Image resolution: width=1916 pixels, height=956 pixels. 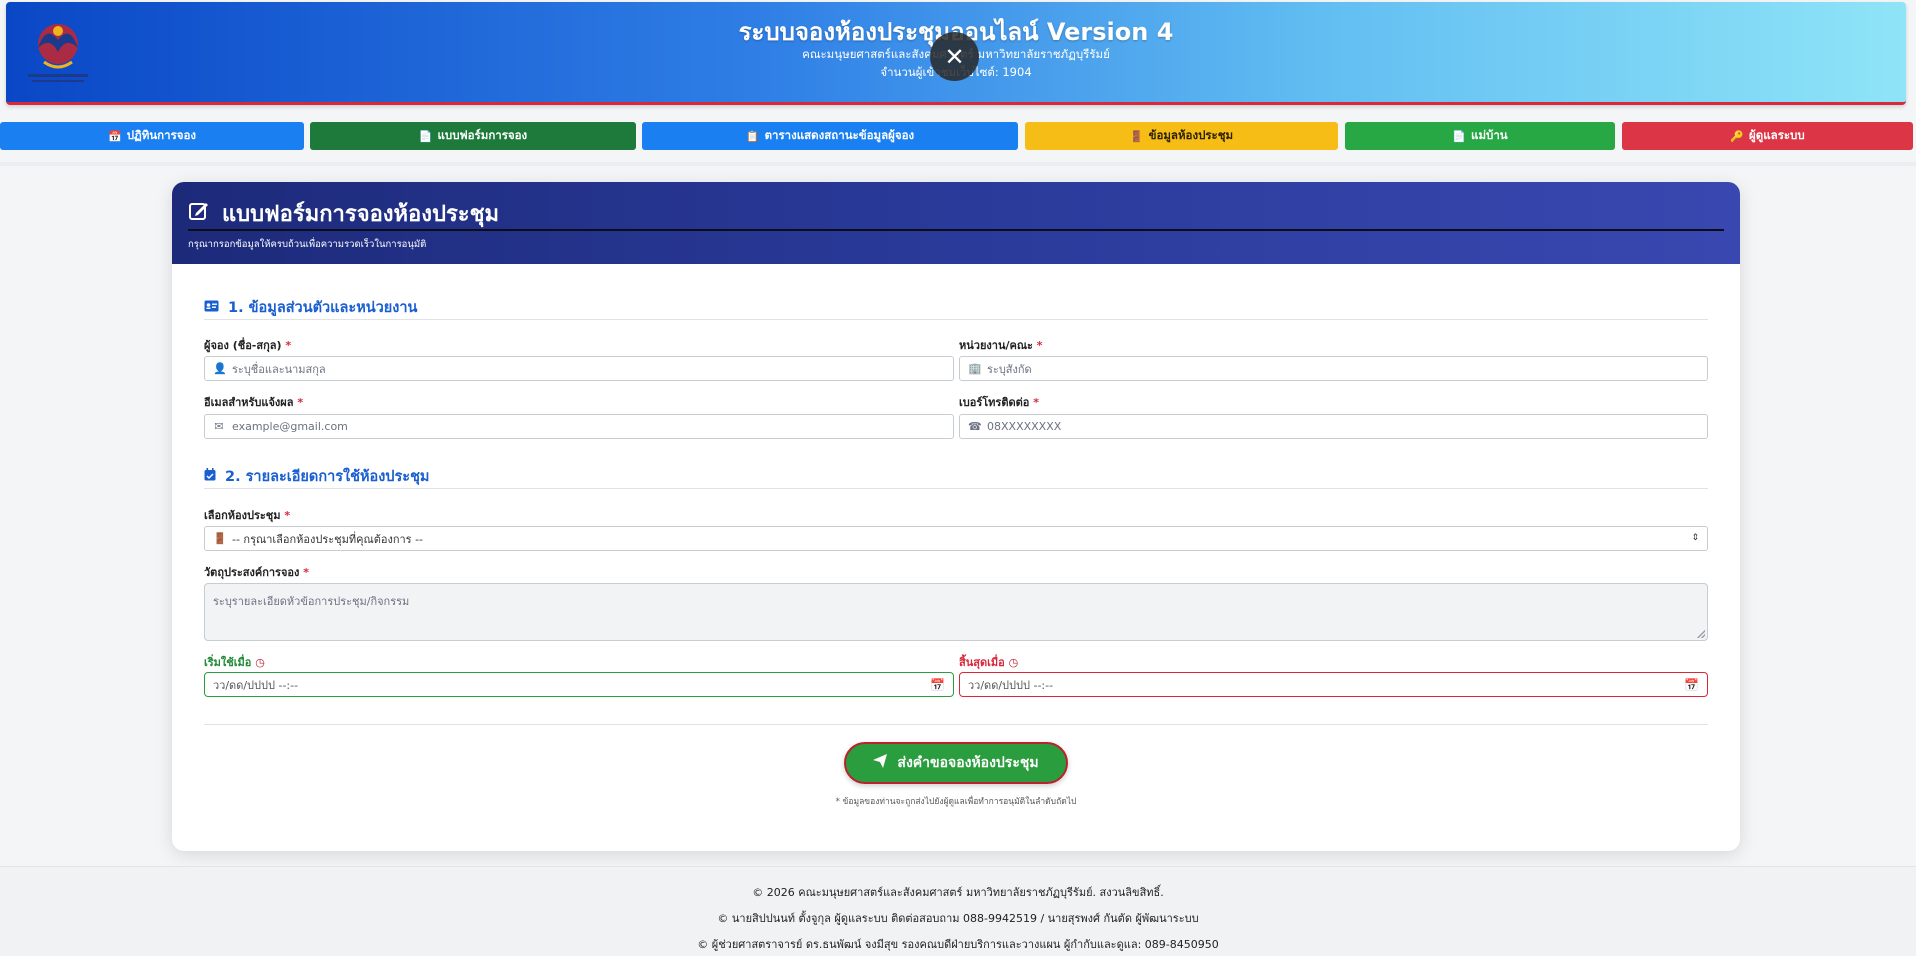 I want to click on submit-booking-button: ส่งคำขอจองห้องประชุม, so click(x=956, y=763).